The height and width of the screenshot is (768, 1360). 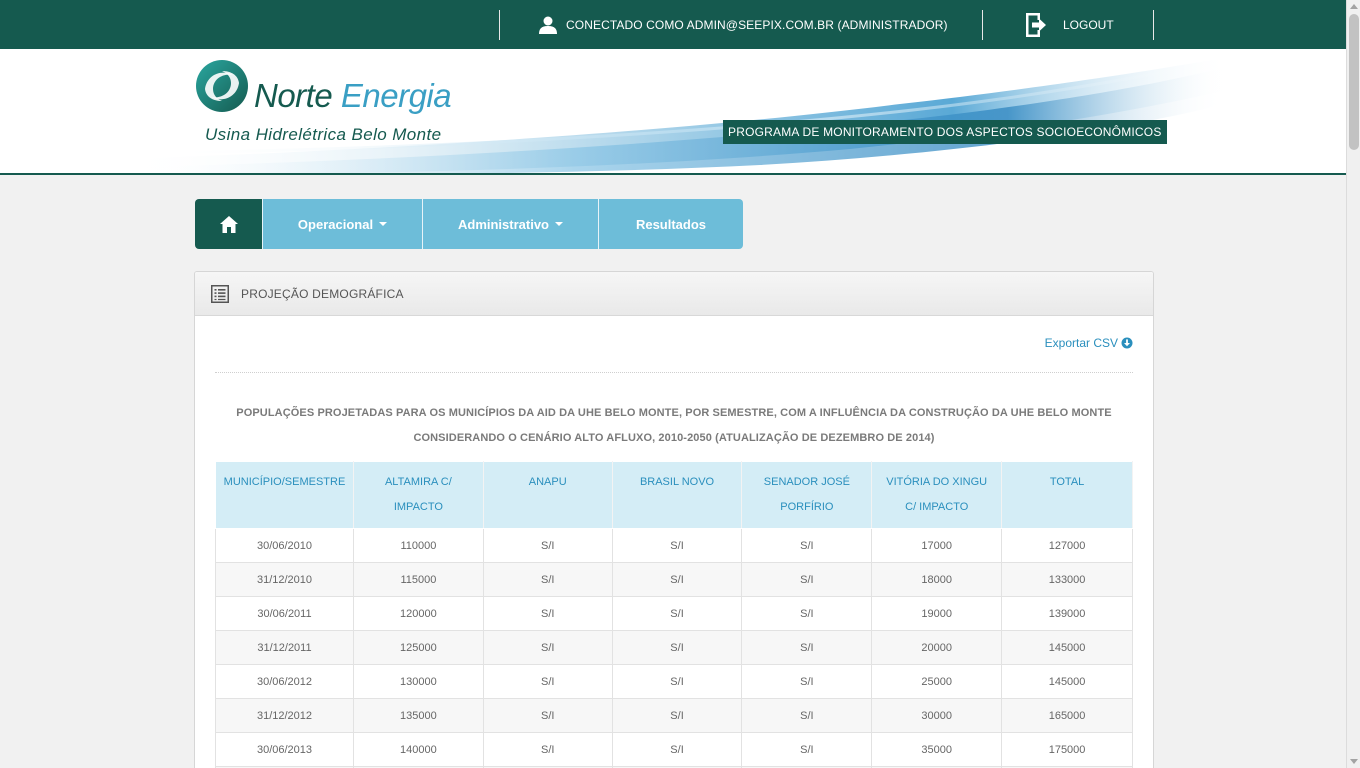 I want to click on table-row: 30/06/2011 120000 S/I S/I S/I 19000 139000, so click(x=674, y=613).